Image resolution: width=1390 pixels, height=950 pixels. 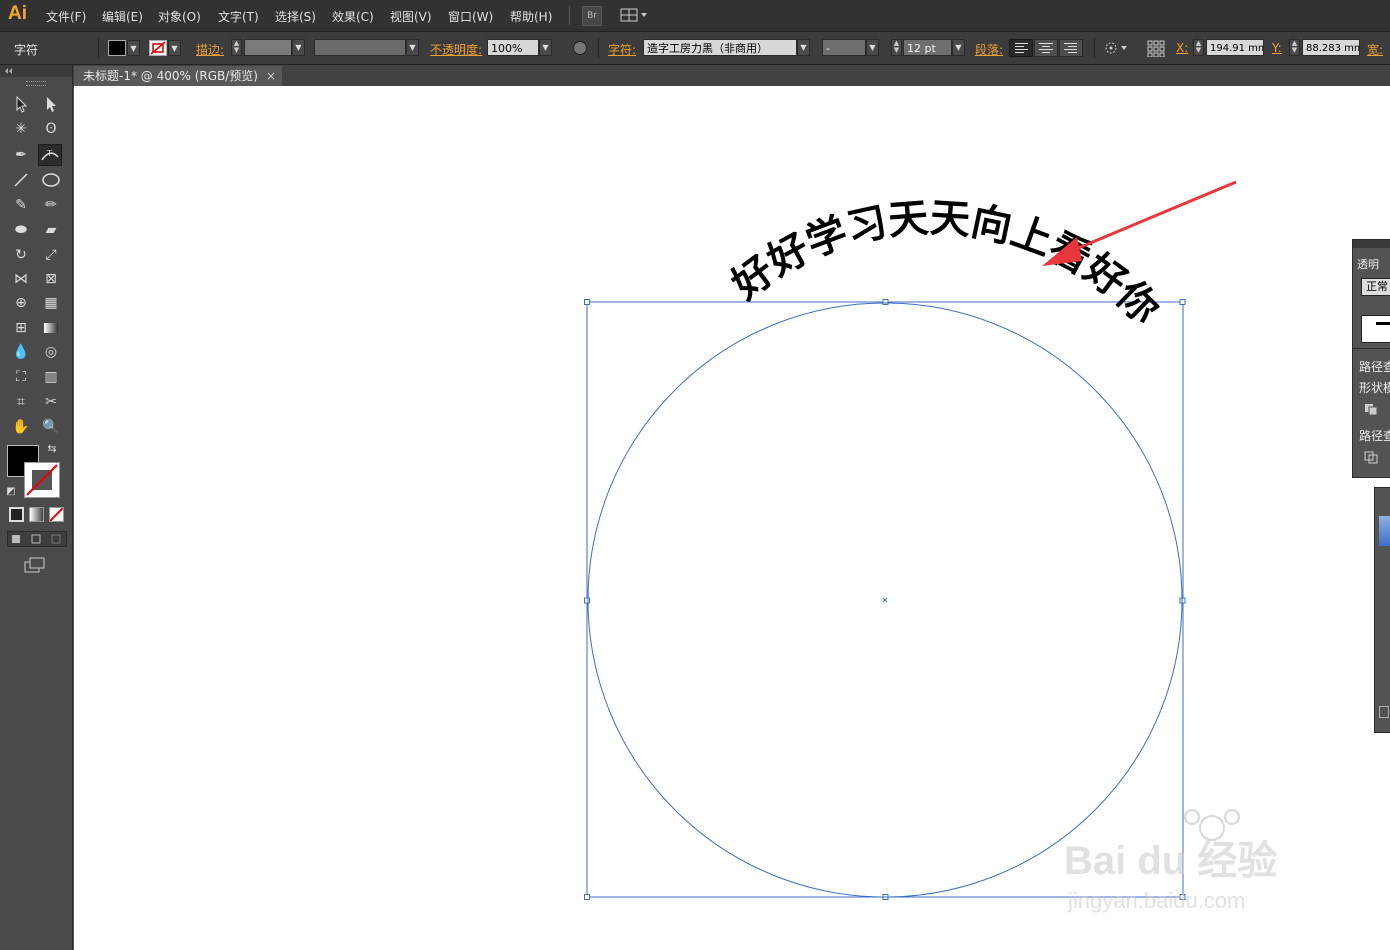 I want to click on bridge-button: Br, so click(x=592, y=16).